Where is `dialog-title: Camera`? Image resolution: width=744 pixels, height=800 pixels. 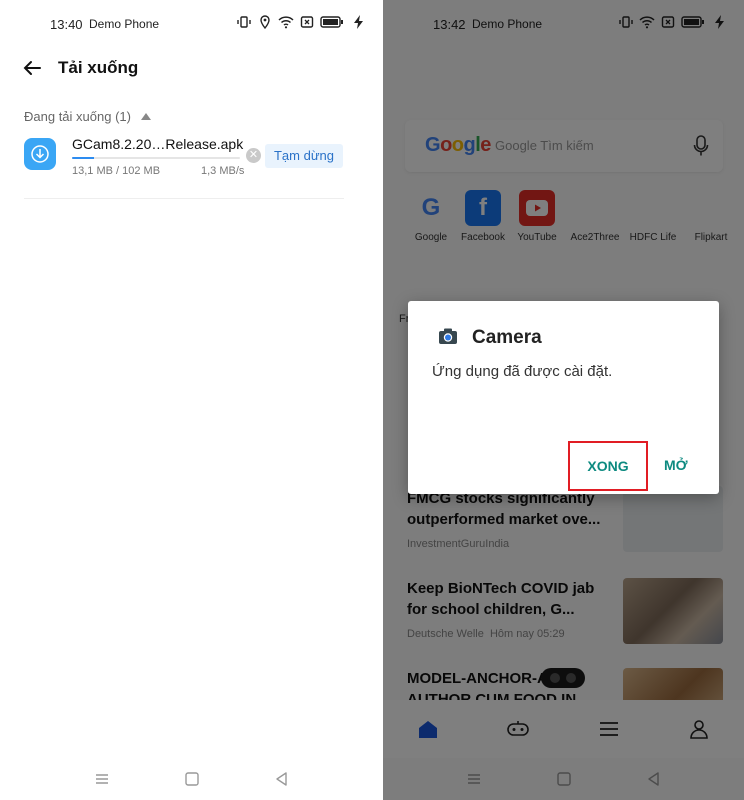 dialog-title: Camera is located at coordinates (507, 337).